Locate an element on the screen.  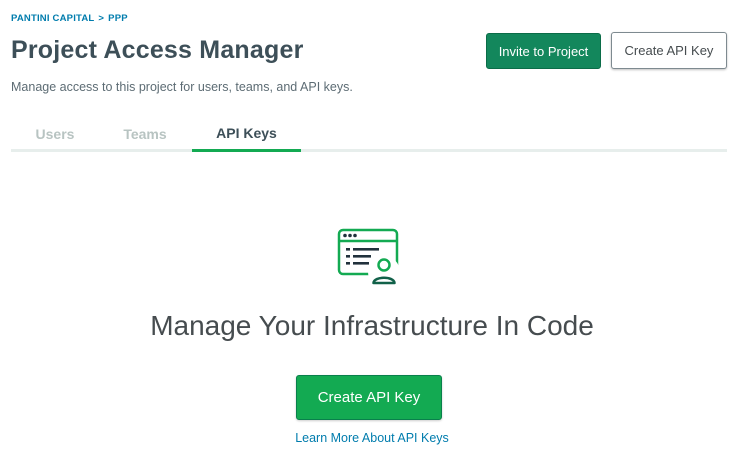
invite-to-project-button: Invite to Project is located at coordinates (543, 51).